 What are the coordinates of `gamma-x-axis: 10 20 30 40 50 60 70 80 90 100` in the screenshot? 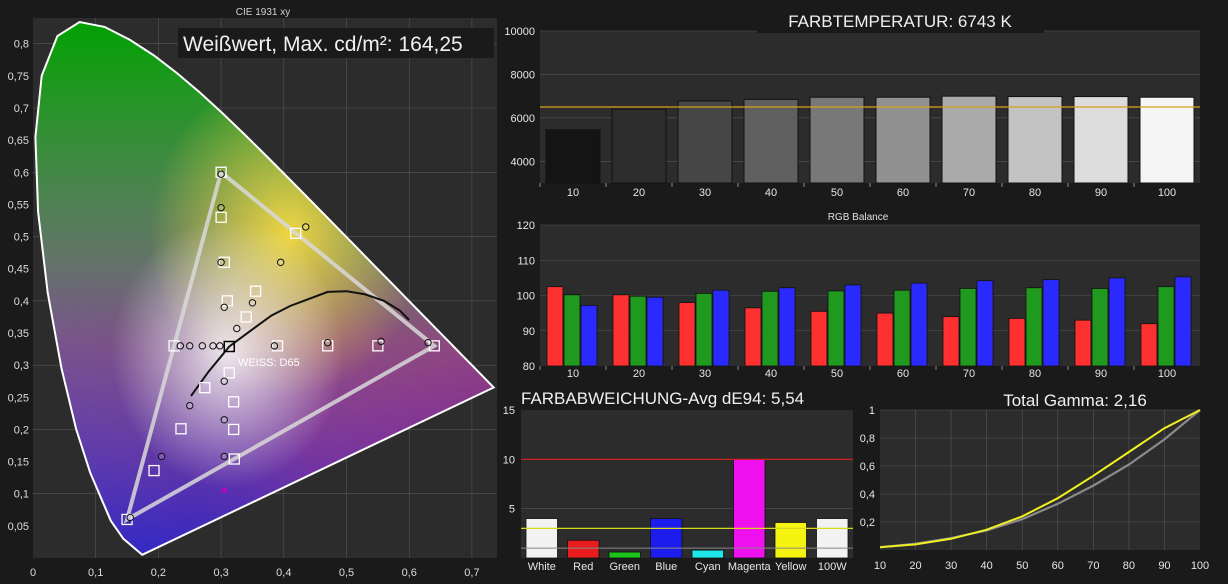 It's located at (1041, 566).